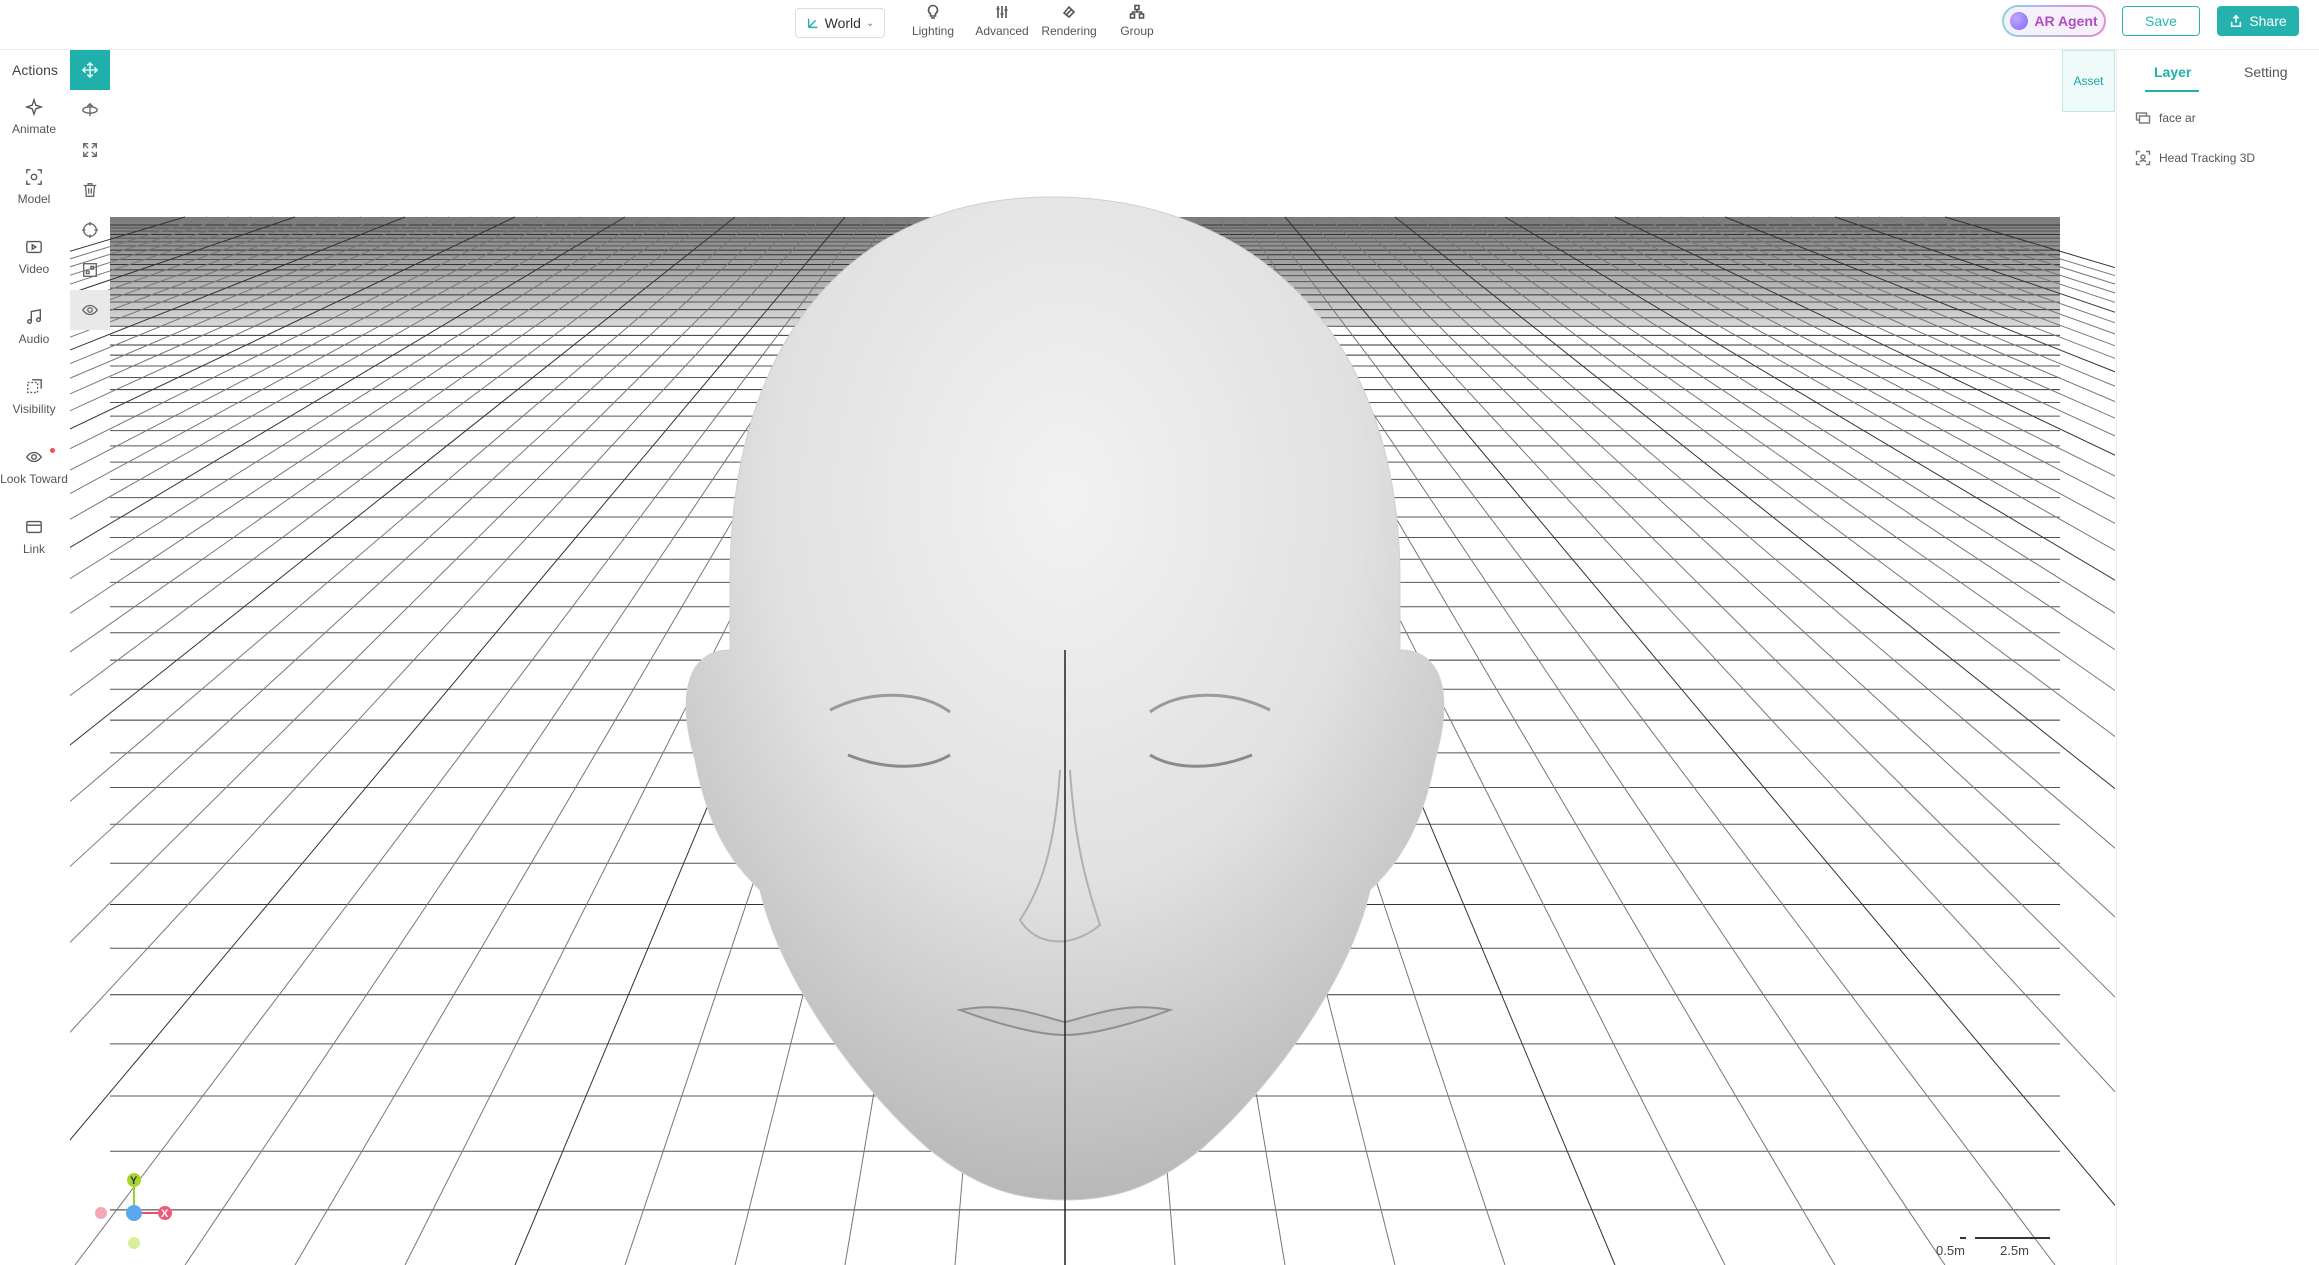 The image size is (2319, 1265). What do you see at coordinates (2195, 158) in the screenshot?
I see `layer-item: Head Tracking 3D` at bounding box center [2195, 158].